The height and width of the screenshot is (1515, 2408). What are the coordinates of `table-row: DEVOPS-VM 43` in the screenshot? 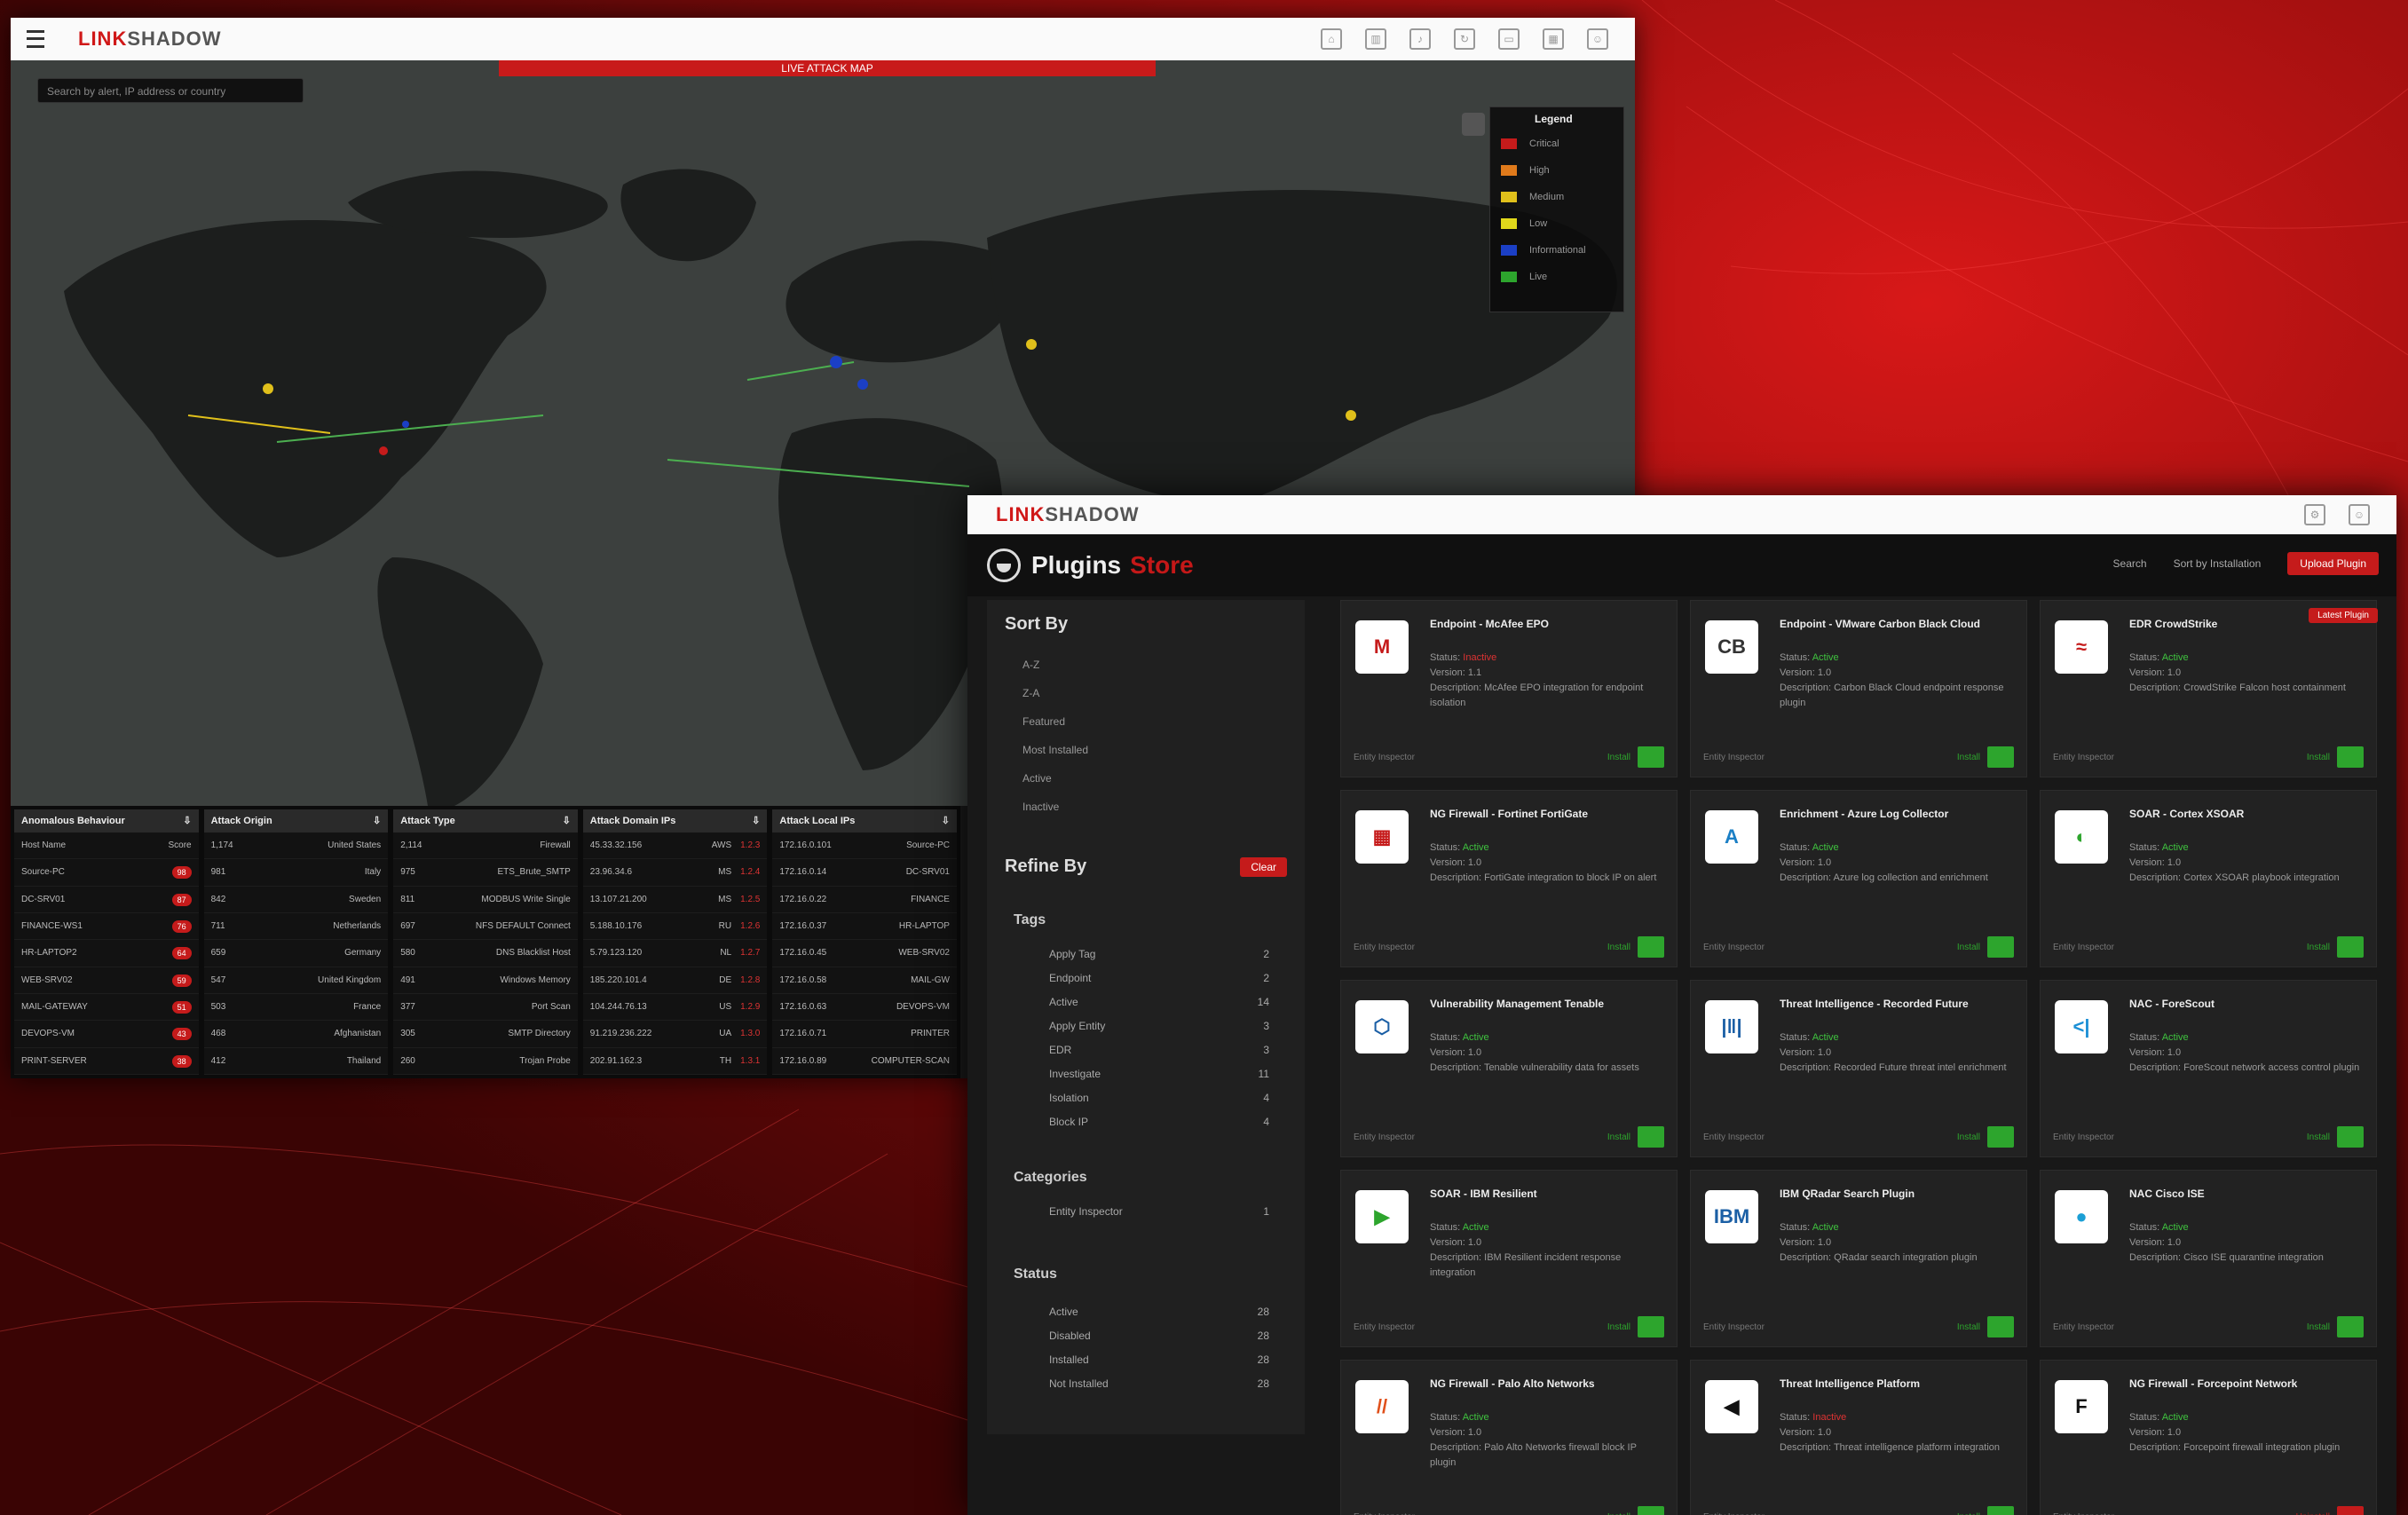 It's located at (106, 1034).